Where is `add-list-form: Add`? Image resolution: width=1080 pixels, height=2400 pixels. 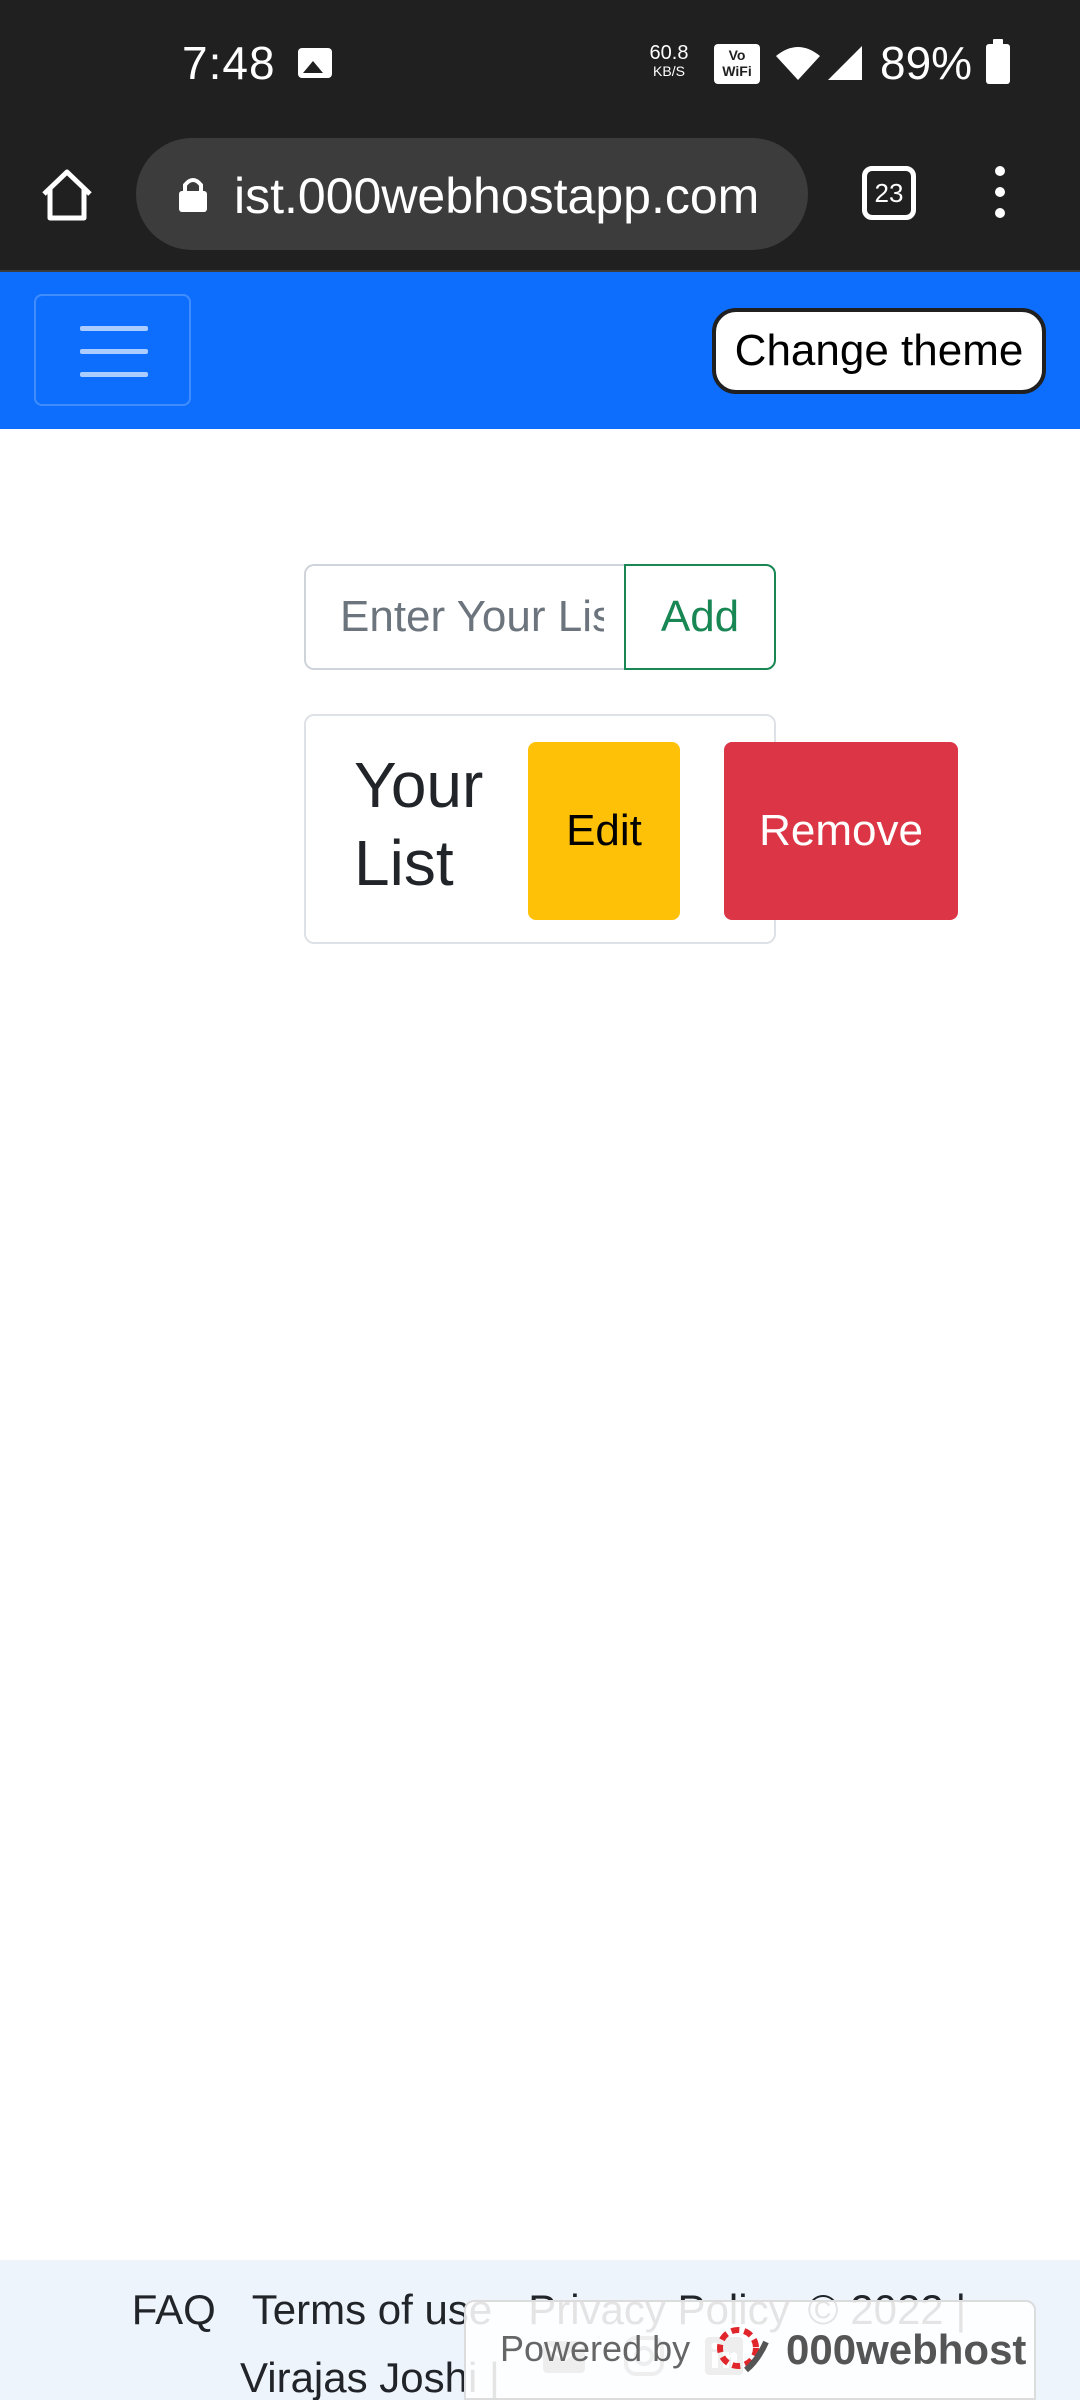
add-list-form: Add is located at coordinates (540, 617).